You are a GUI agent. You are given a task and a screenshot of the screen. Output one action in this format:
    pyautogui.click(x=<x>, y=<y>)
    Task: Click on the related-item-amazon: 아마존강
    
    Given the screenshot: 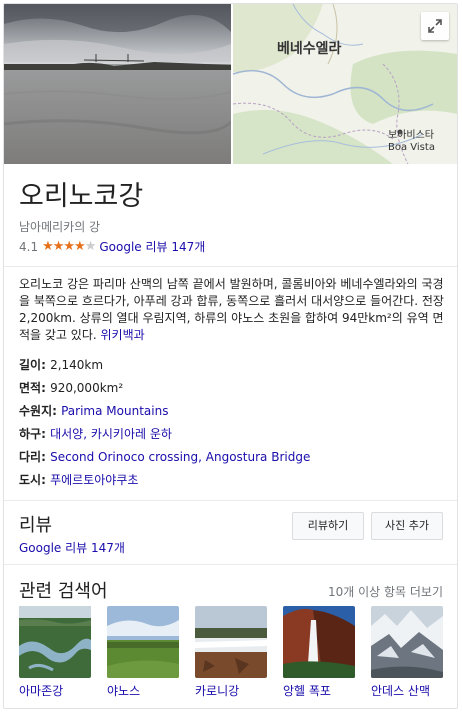 What is the action you would take?
    pyautogui.click(x=55, y=652)
    